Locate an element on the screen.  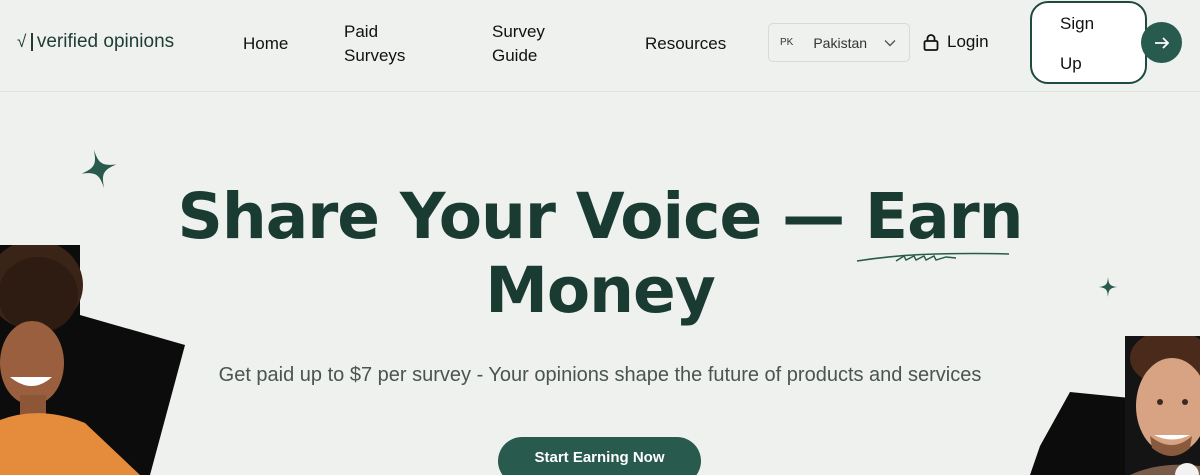
hero-title-line1: Share Your Voice — Earn is located at coordinates (600, 216).